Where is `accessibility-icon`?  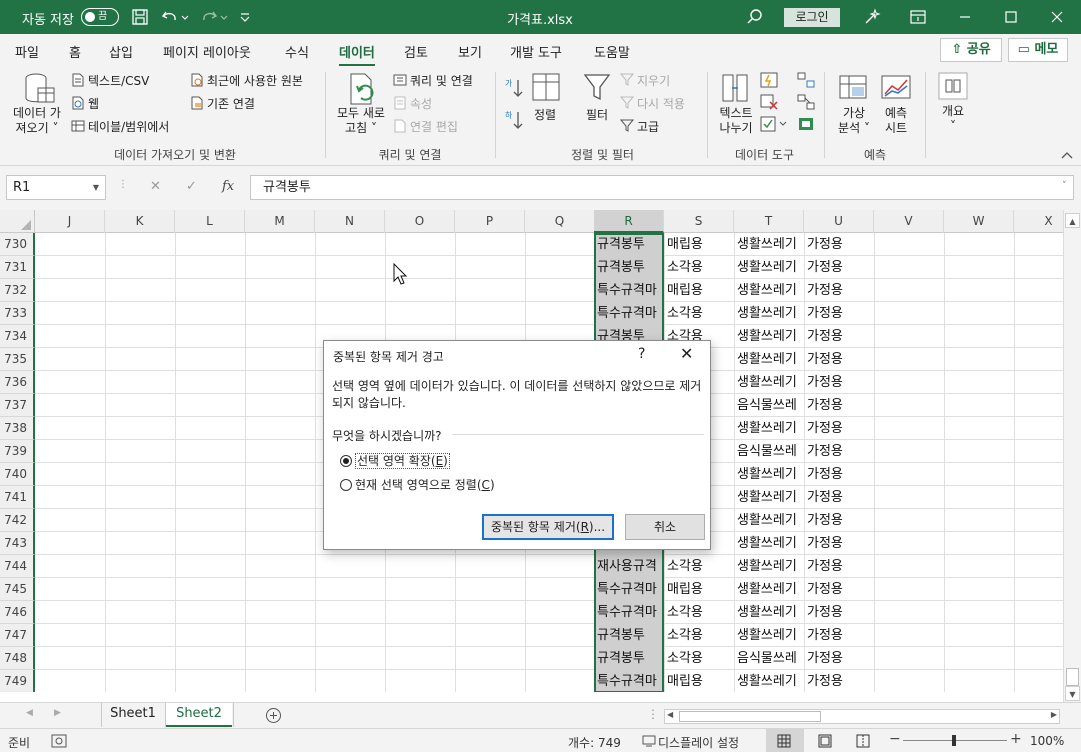 accessibility-icon is located at coordinates (59, 741).